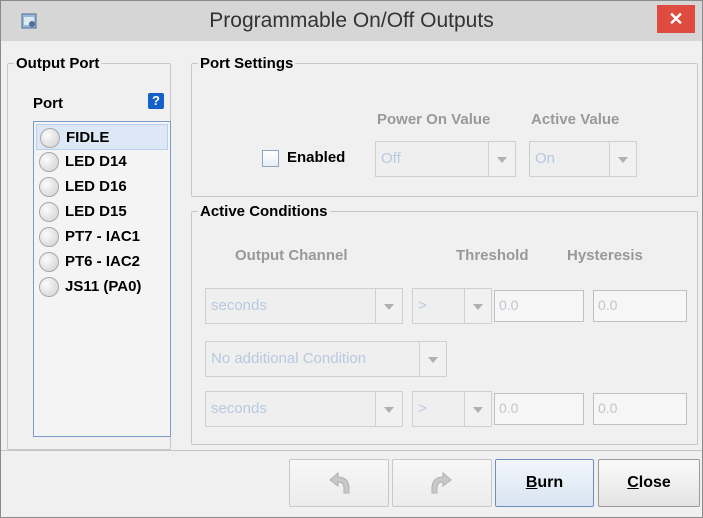 Image resolution: width=703 pixels, height=518 pixels. What do you see at coordinates (531, 482) in the screenshot?
I see `burn-mnemonic: B` at bounding box center [531, 482].